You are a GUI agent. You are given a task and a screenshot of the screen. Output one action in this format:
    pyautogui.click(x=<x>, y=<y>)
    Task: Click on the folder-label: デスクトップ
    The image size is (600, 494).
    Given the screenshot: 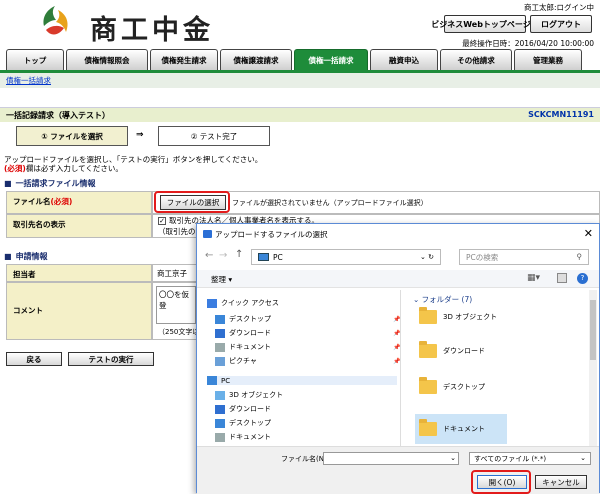 What is the action you would take?
    pyautogui.click(x=464, y=387)
    